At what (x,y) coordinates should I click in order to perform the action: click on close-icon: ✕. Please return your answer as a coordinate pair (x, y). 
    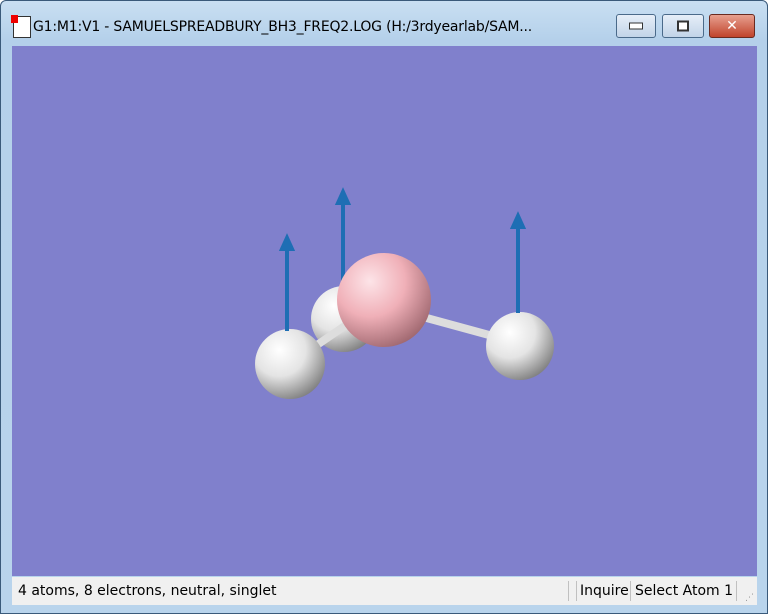
    Looking at the image, I should click on (732, 26).